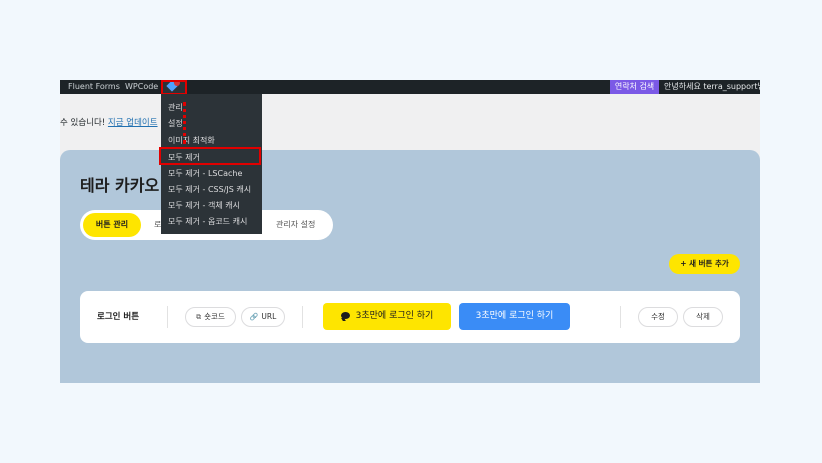 The image size is (822, 463). Describe the element at coordinates (658, 317) in the screenshot. I see `edit-button: 수정` at that location.